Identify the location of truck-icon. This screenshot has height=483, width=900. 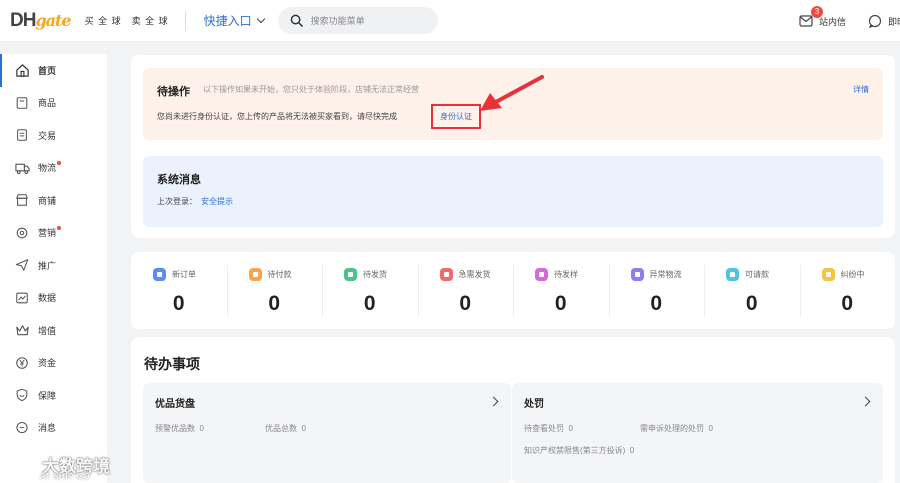
(22, 168).